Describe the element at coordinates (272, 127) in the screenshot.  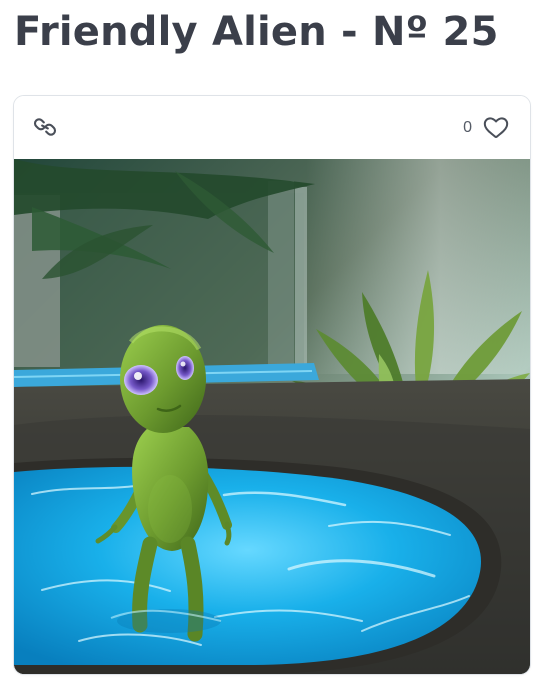
I see `card-header: 0` at that location.